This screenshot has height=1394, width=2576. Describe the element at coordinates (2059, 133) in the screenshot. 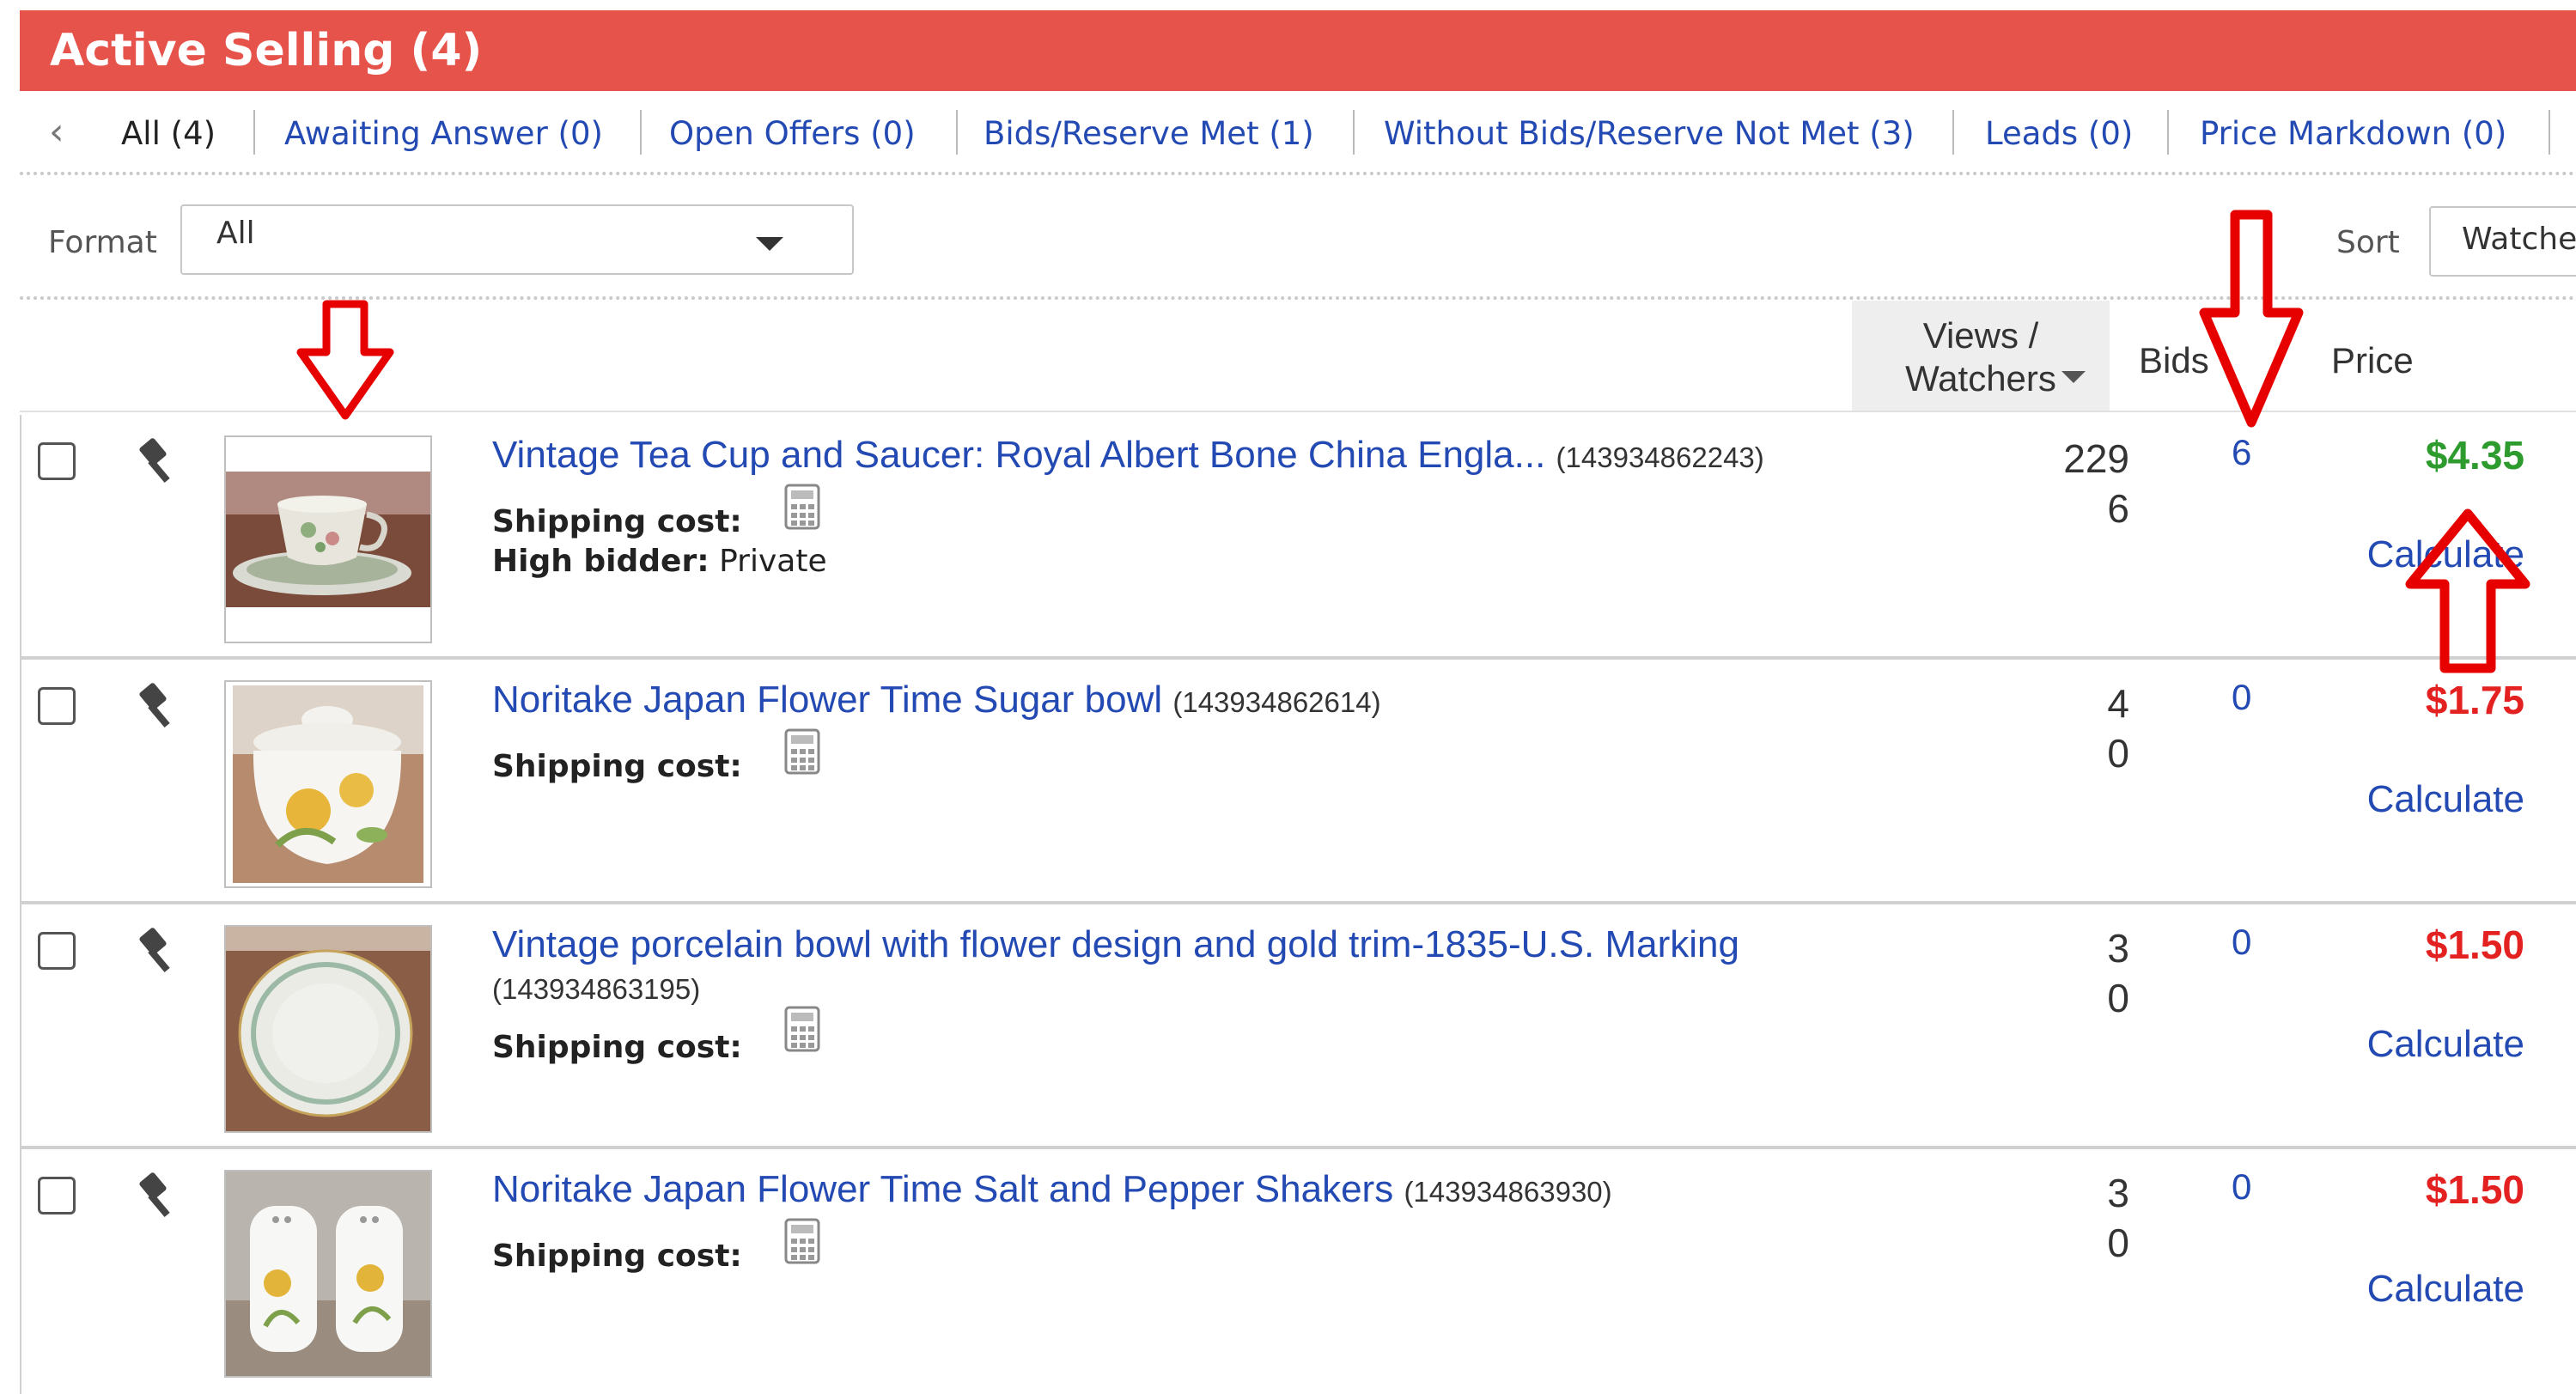

I see `filter-leads: Leads (0)` at that location.